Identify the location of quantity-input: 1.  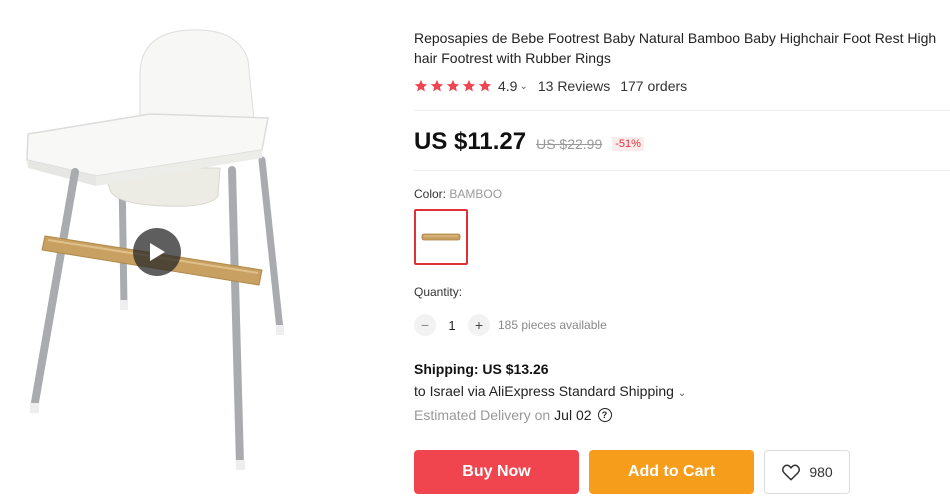
(452, 325).